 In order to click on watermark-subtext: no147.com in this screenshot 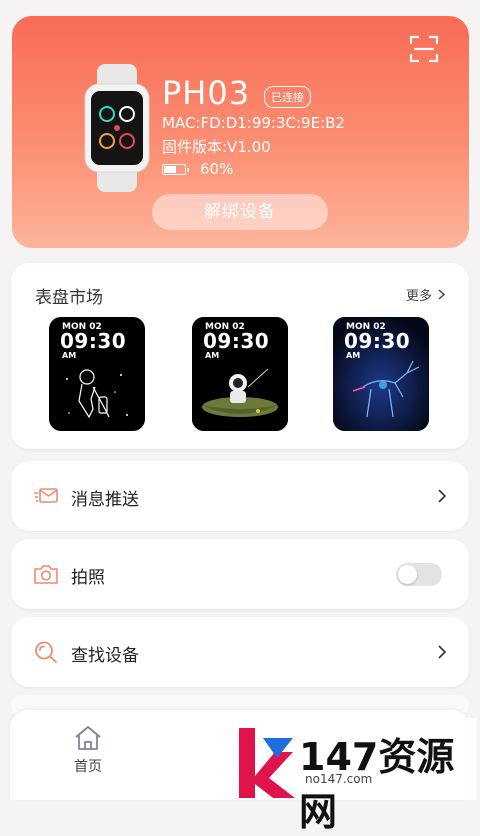, I will do `click(339, 779)`.